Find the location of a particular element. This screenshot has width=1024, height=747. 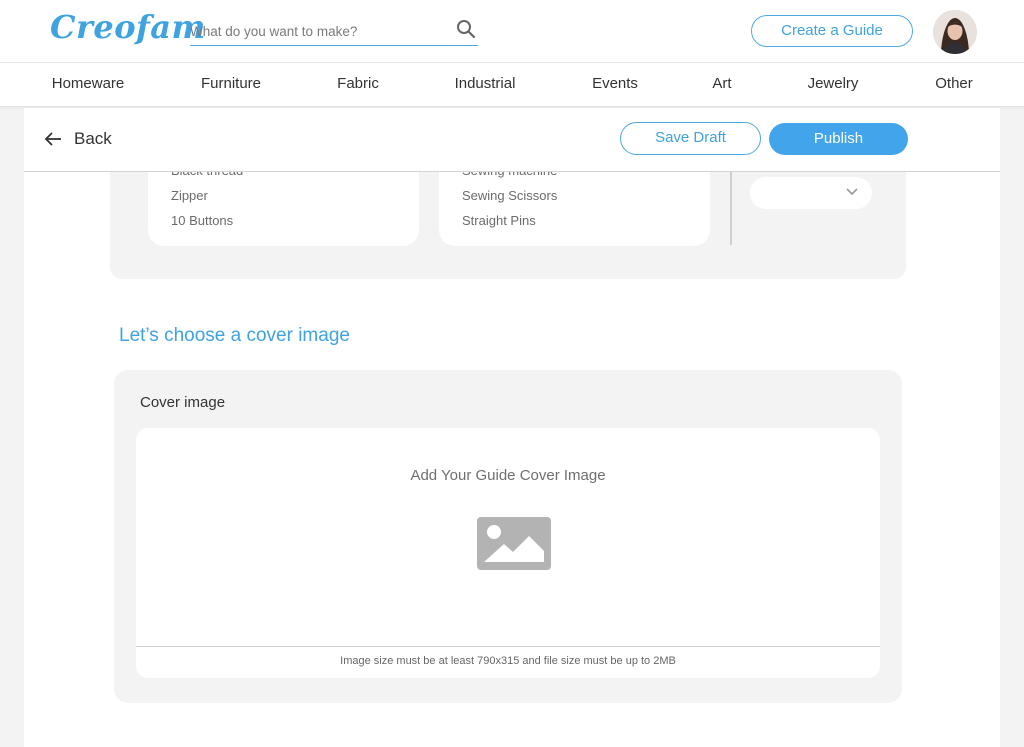

search-icon is located at coordinates (466, 29).